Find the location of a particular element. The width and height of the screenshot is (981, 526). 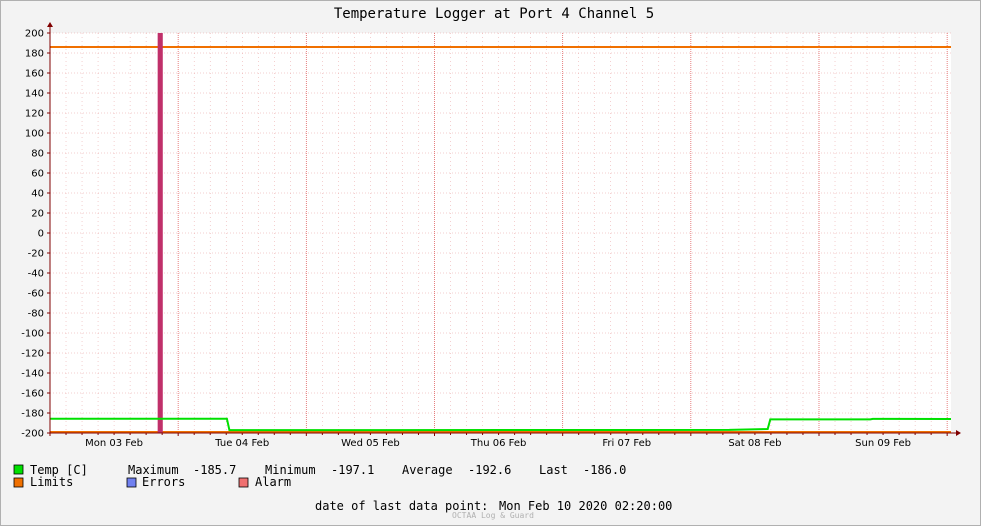

y-tick-label: 60 is located at coordinates (37, 174).